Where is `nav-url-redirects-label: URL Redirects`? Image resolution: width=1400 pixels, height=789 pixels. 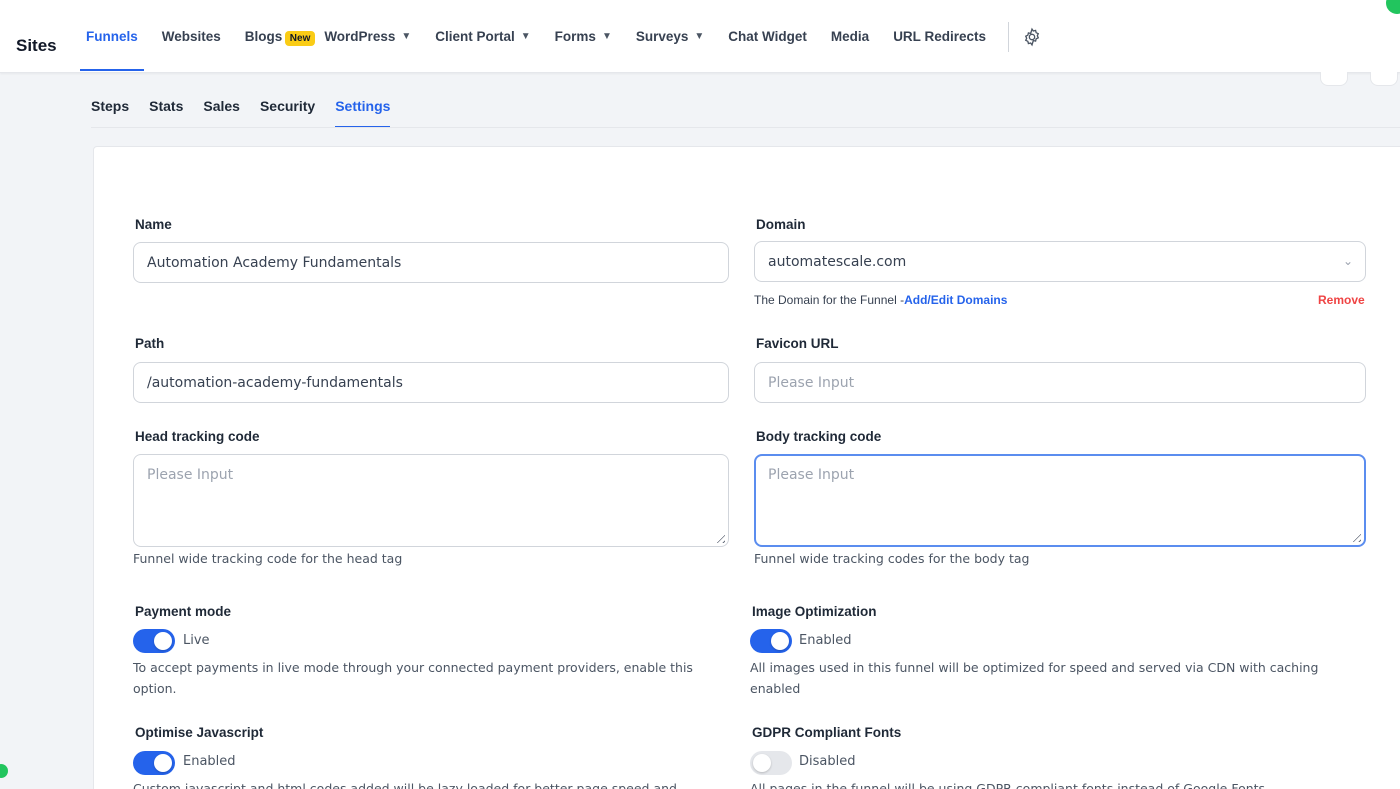 nav-url-redirects-label: URL Redirects is located at coordinates (939, 36).